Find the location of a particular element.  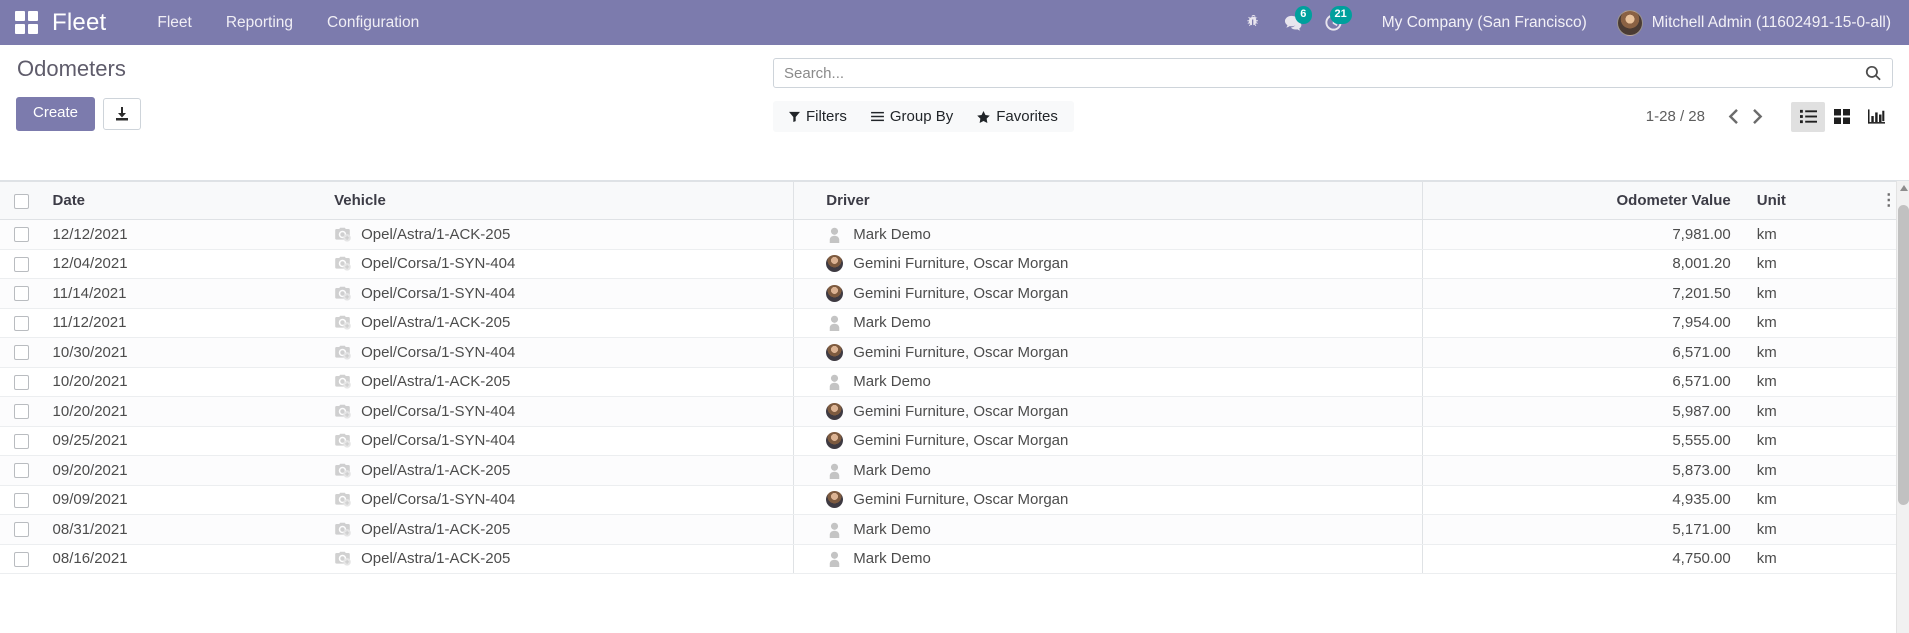

search-bar is located at coordinates (1333, 73).